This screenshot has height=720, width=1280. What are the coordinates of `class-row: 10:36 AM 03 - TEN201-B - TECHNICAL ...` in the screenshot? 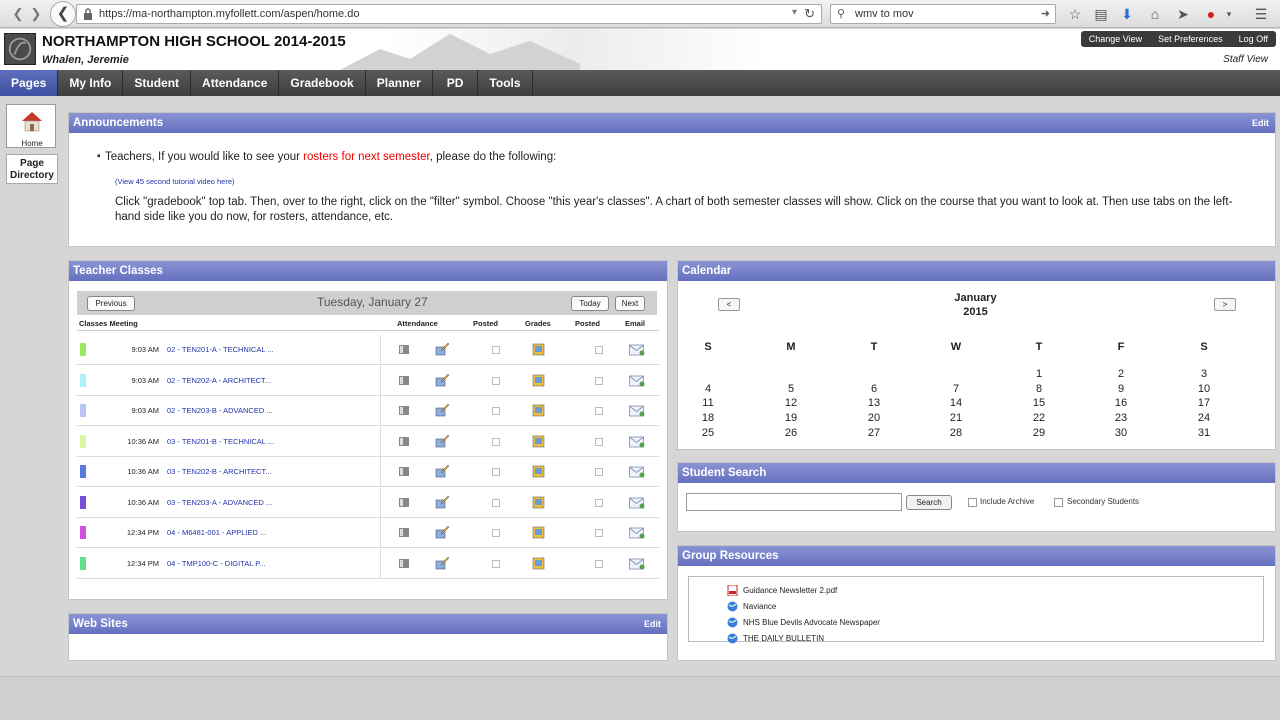 It's located at (368, 441).